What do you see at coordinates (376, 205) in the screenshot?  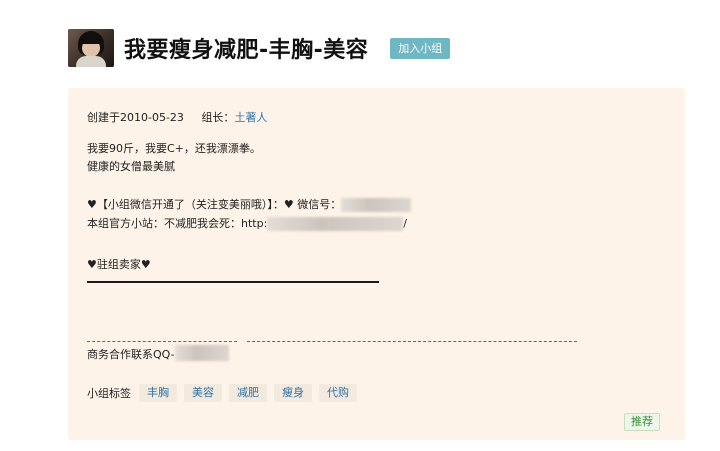 I see `blurred-wechat-id` at bounding box center [376, 205].